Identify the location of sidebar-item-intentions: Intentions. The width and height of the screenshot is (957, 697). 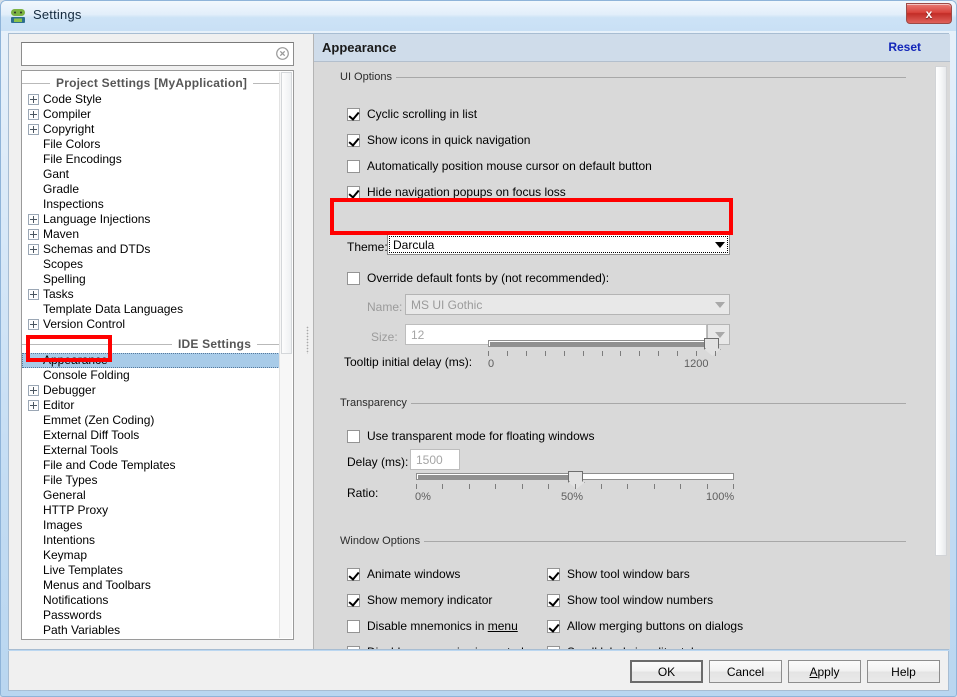
(151, 540).